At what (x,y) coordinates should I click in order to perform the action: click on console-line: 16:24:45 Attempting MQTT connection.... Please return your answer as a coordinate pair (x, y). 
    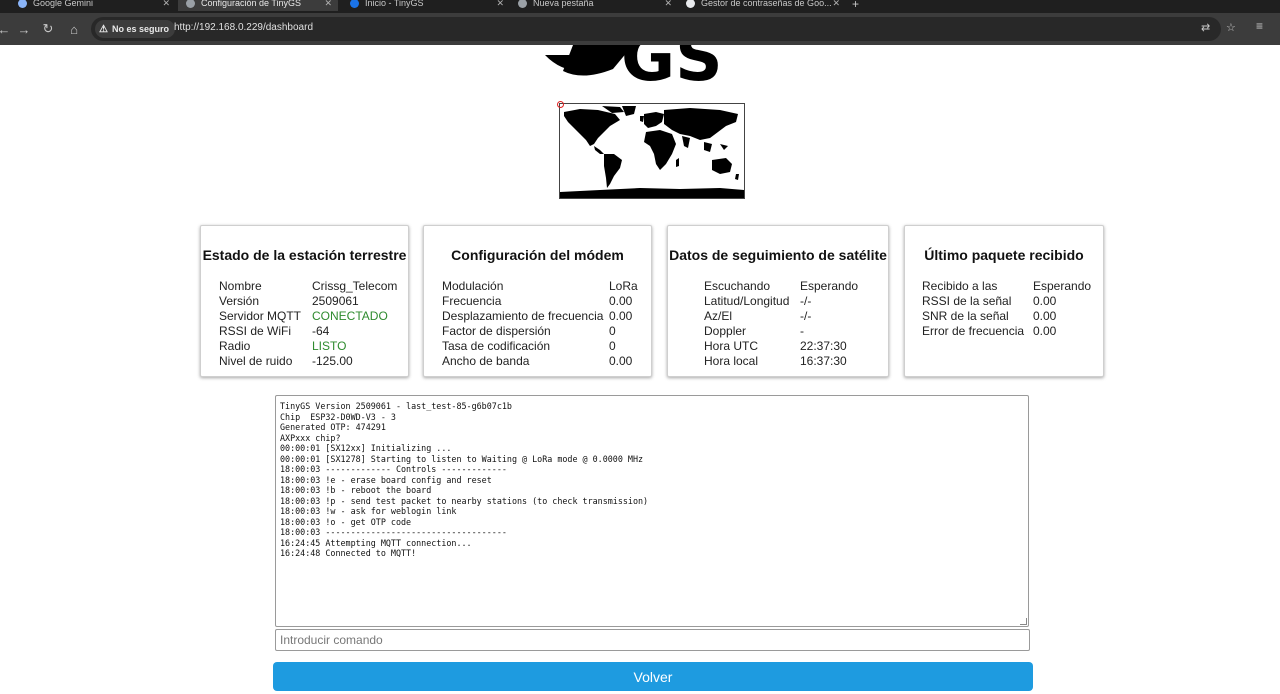
    Looking at the image, I should click on (376, 542).